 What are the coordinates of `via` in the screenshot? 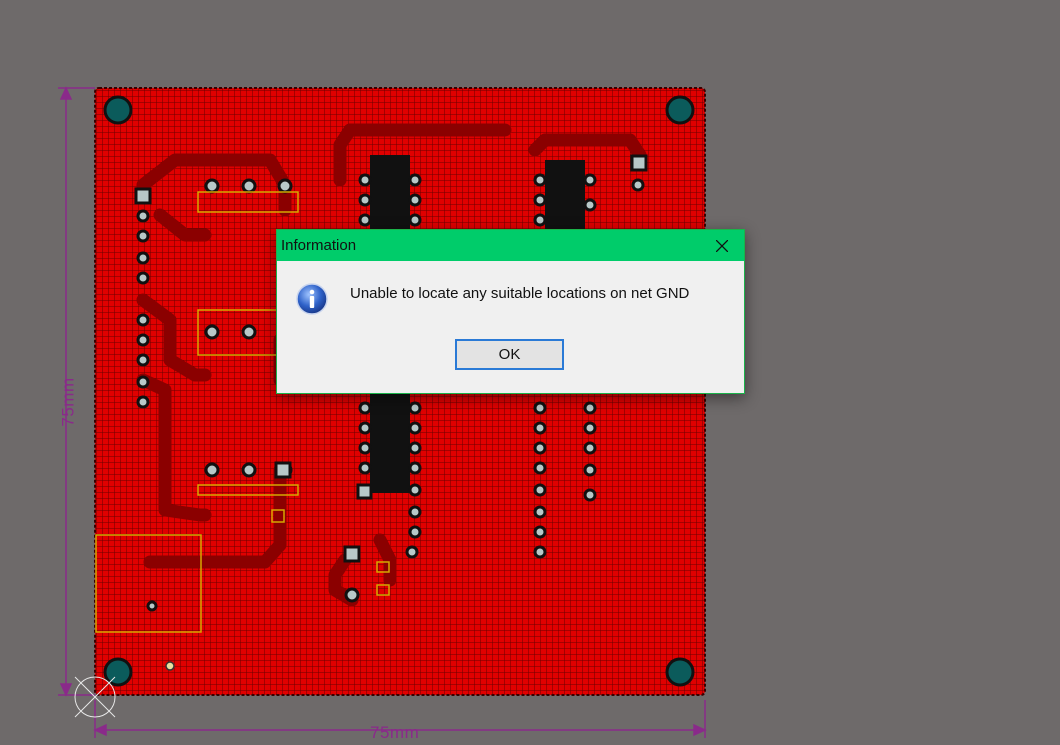 It's located at (170, 666).